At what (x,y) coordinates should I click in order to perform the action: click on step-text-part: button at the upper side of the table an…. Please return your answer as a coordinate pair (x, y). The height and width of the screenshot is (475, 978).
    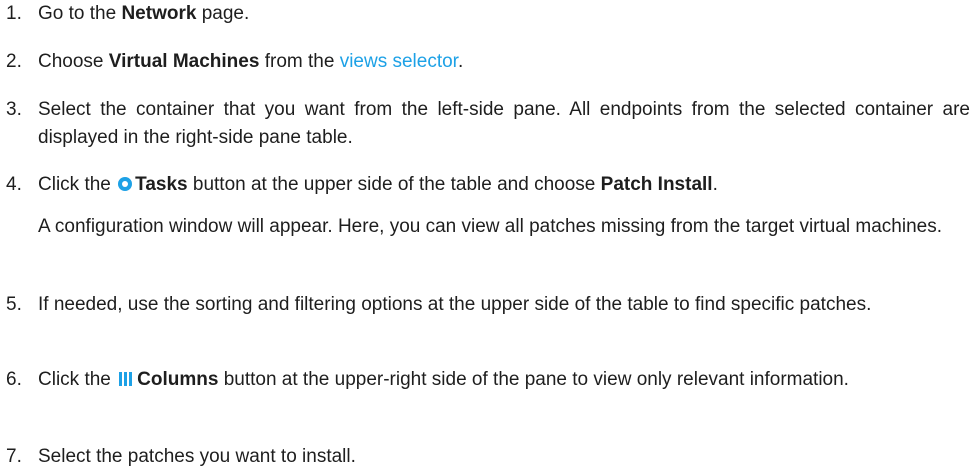
    Looking at the image, I should click on (394, 184).